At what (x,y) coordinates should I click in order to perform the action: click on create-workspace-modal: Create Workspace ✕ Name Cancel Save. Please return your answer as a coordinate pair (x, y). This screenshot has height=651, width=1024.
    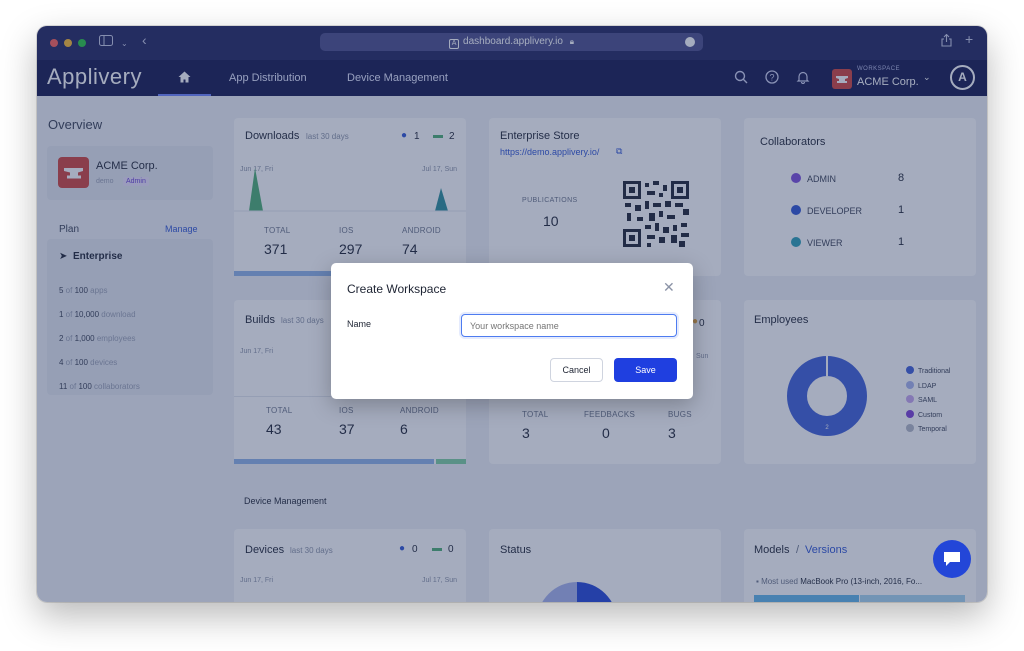
    Looking at the image, I should click on (512, 331).